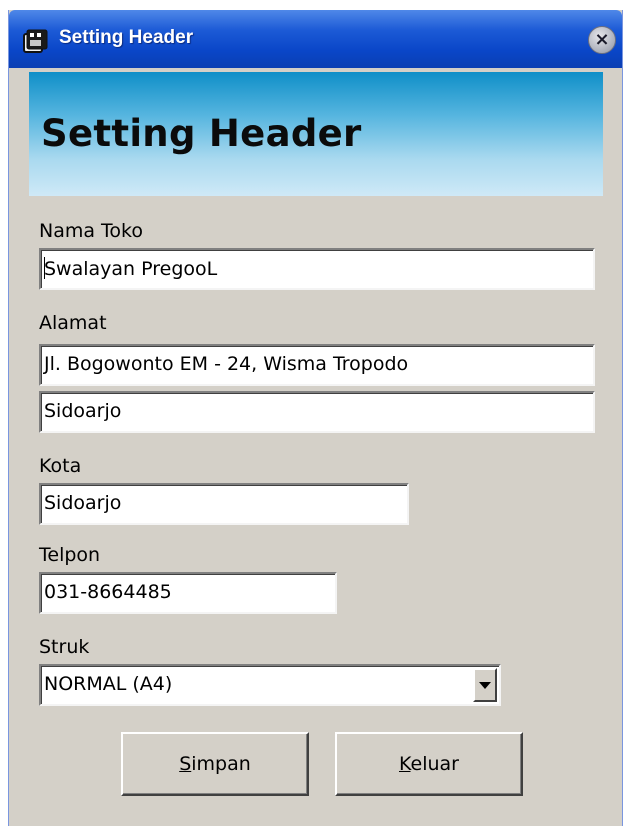  I want to click on alamat-line1-input: Jl. Bogowonto EM - 24, Wisma Tropodo, so click(317, 365).